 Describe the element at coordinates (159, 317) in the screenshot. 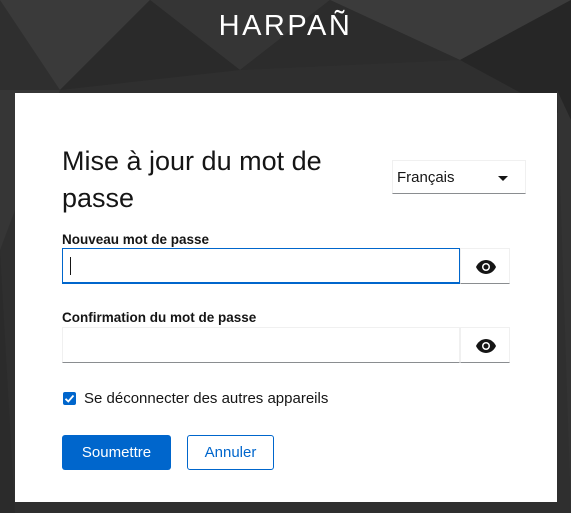

I see `confirm-password-label: Confirmation du mot de passe` at that location.